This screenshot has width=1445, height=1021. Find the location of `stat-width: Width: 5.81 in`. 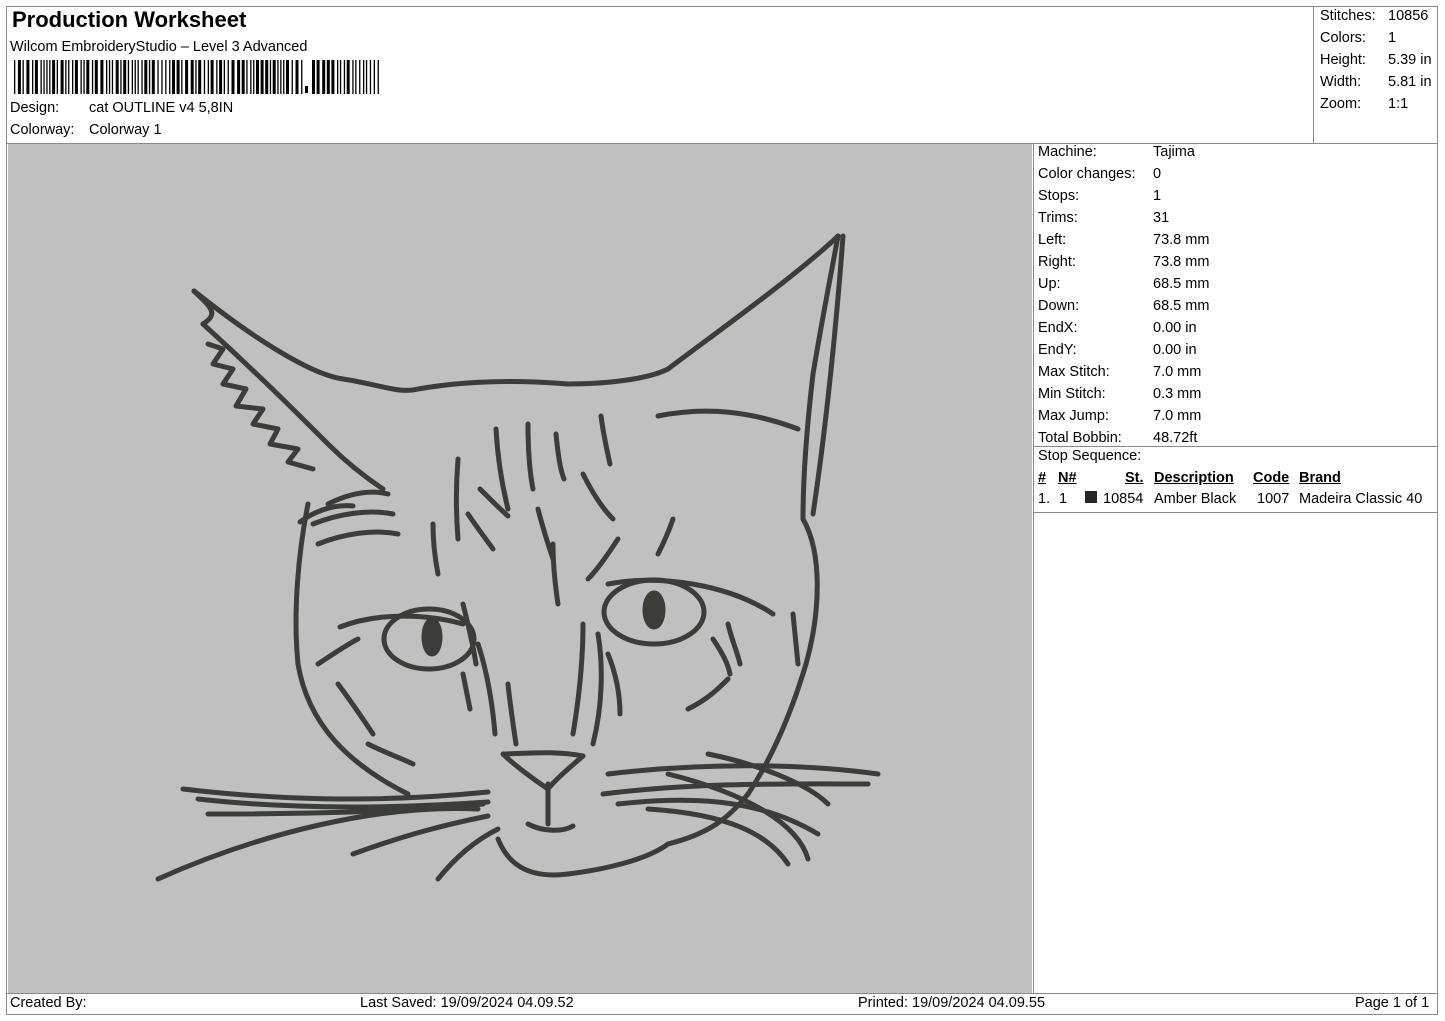

stat-width: Width: 5.81 in is located at coordinates (1376, 82).